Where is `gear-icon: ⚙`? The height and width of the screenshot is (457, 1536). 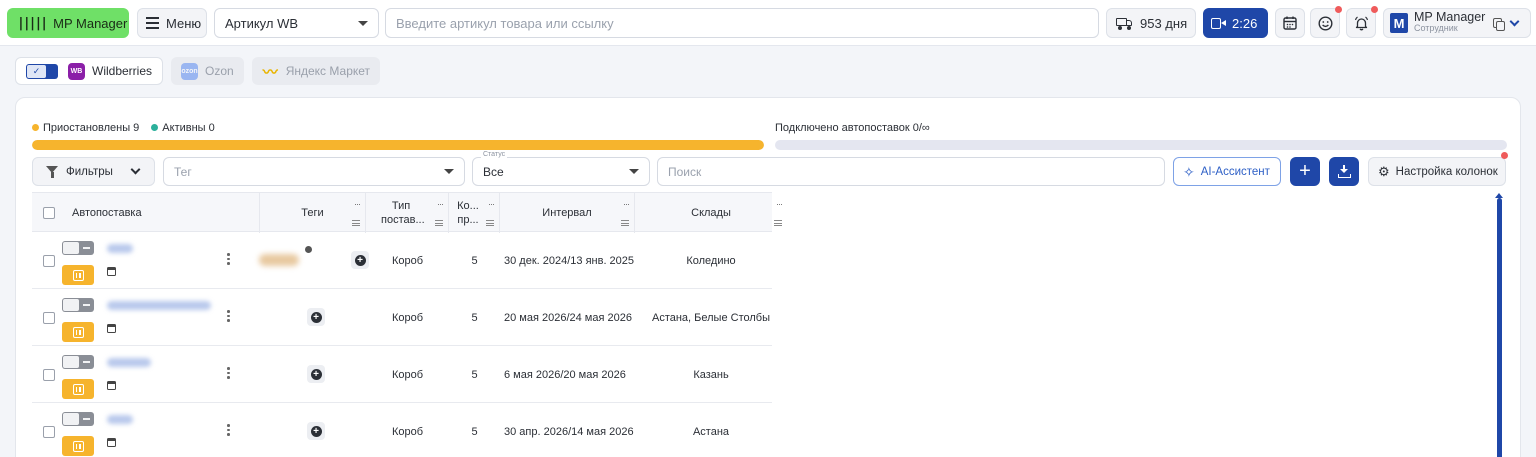
gear-icon: ⚙ is located at coordinates (1384, 171).